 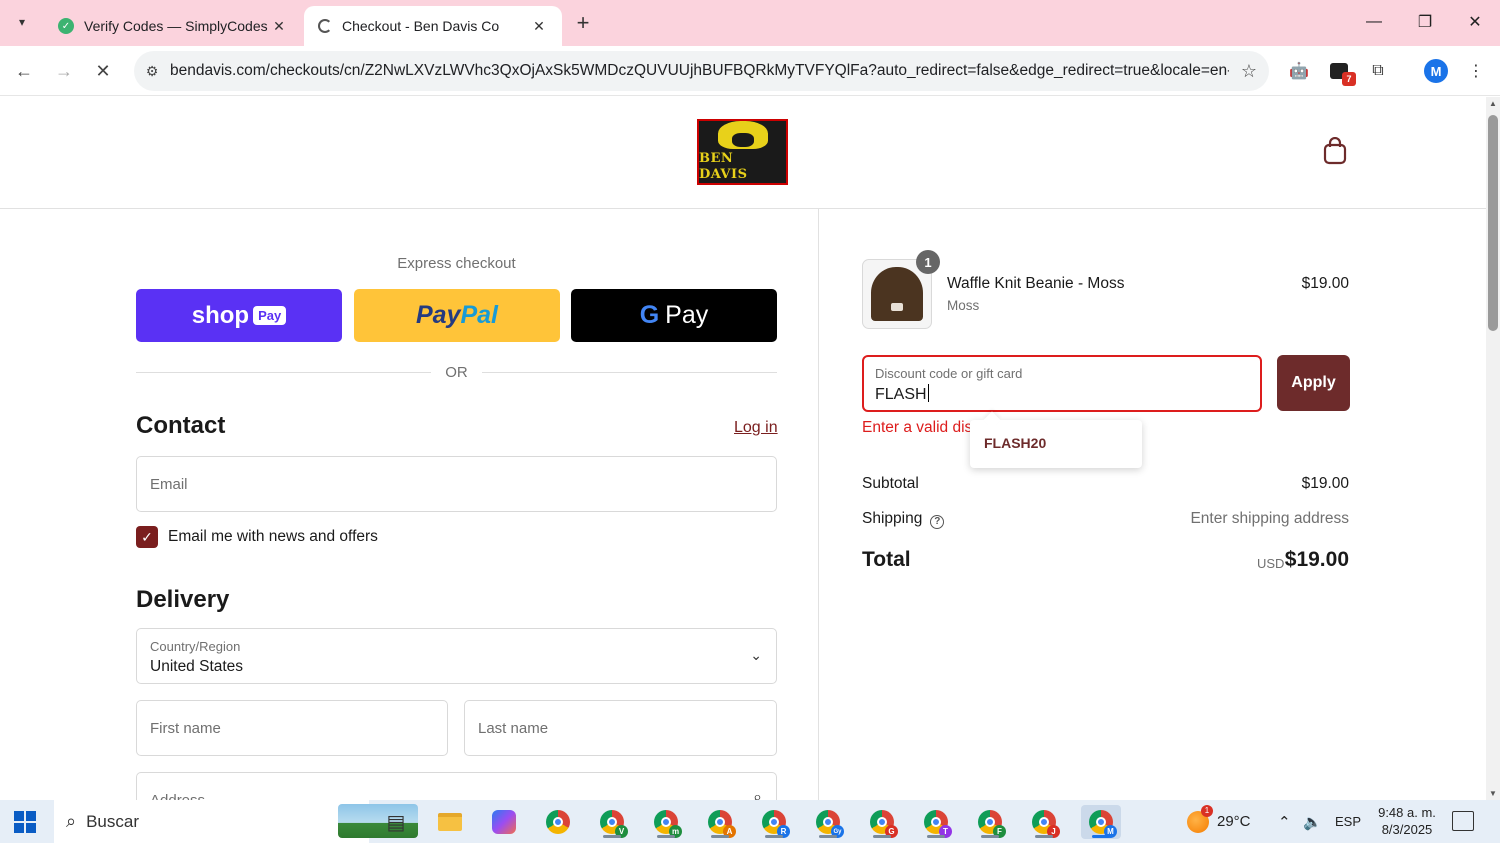 I want to click on minimize-button: —, so click(x=1374, y=22).